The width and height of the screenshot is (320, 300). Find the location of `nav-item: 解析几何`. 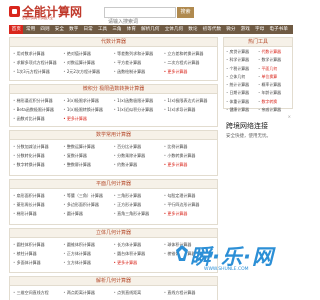

nav-item: 解析几何 is located at coordinates (151, 29).